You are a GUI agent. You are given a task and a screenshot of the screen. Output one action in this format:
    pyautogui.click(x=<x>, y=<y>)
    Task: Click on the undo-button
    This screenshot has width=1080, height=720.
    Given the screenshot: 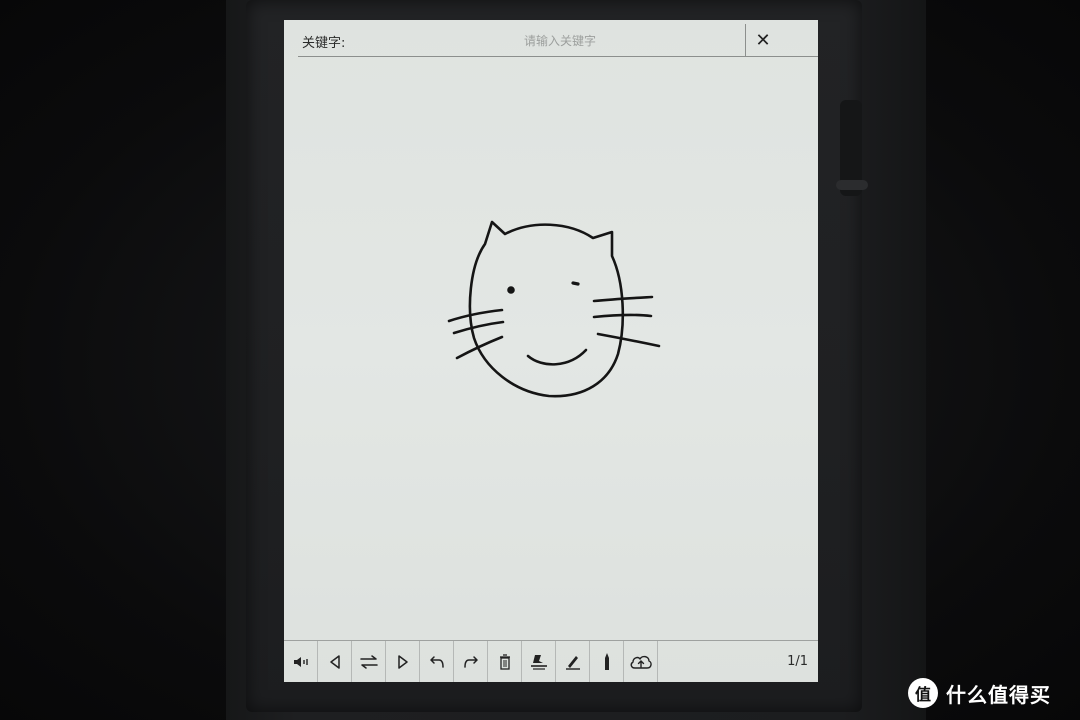 What is the action you would take?
    pyautogui.click(x=437, y=661)
    